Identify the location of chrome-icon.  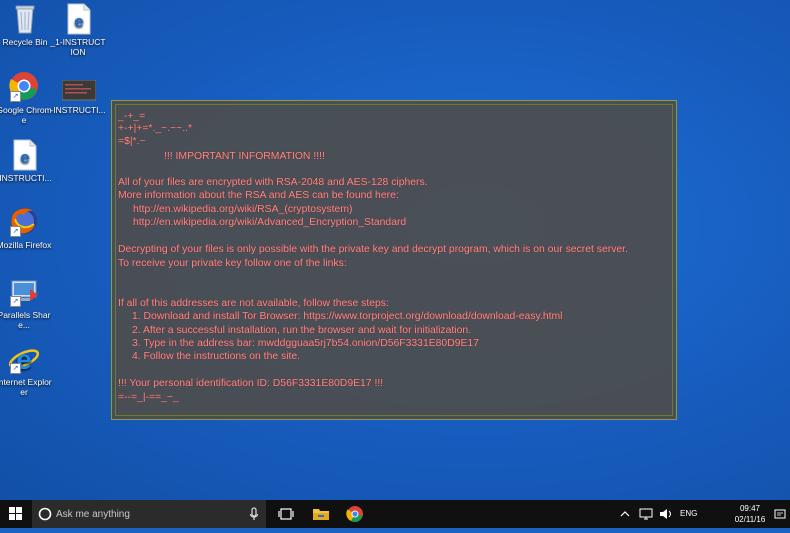
(354, 514).